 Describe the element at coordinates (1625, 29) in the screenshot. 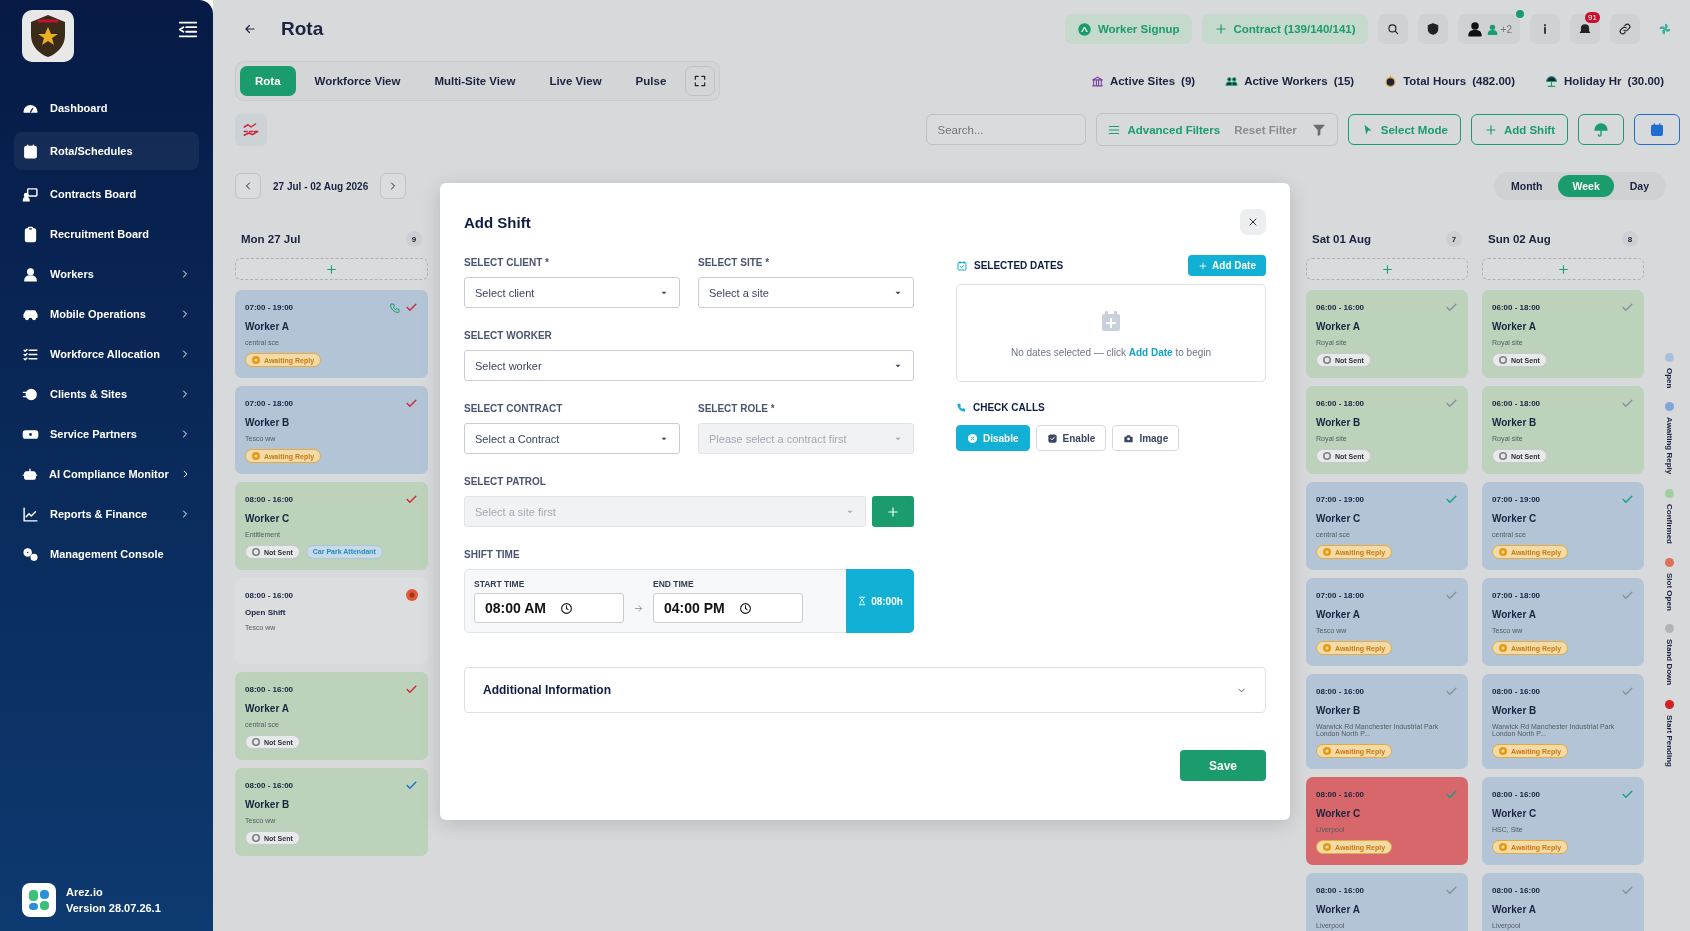

I see `link-button` at that location.